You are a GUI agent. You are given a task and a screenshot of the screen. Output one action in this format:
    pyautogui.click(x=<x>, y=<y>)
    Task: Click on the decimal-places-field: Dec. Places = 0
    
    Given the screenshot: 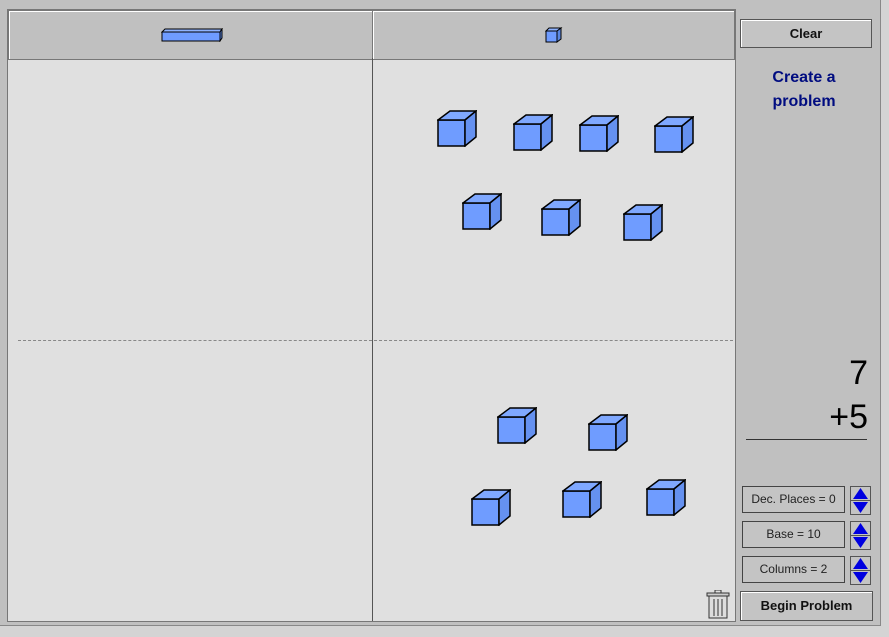 What is the action you would take?
    pyautogui.click(x=793, y=499)
    